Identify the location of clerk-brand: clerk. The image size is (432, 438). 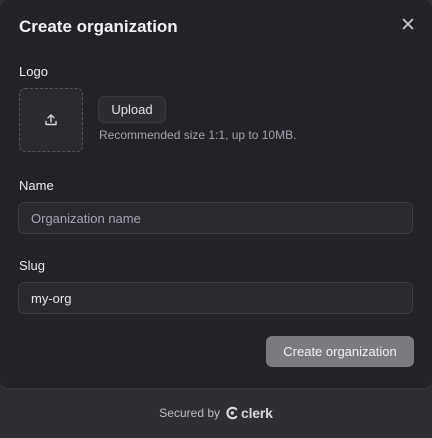
(249, 413).